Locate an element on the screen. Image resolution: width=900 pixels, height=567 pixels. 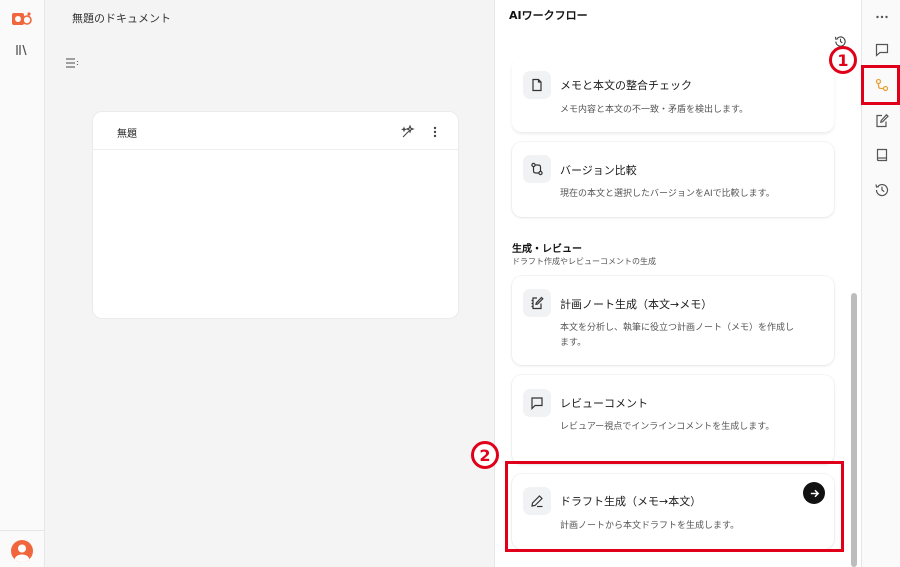
rail-divider is located at coordinates (22, 530).